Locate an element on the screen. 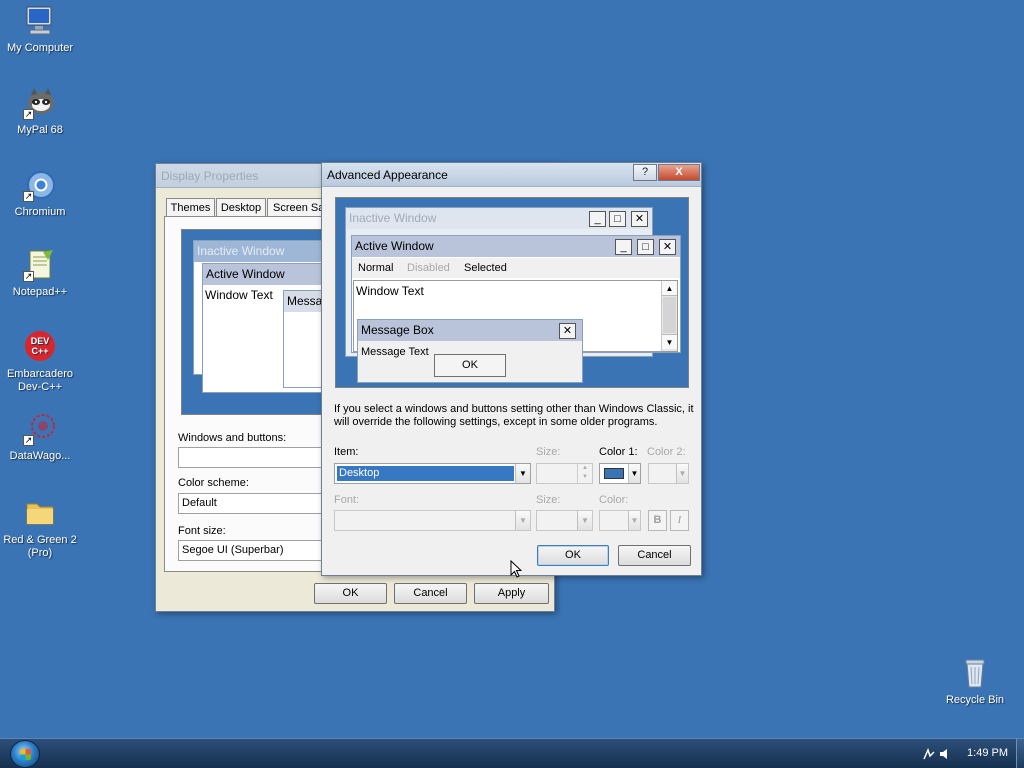 Image resolution: width=1024 pixels, height=768 pixels. tab-themes: Themes is located at coordinates (190, 207).